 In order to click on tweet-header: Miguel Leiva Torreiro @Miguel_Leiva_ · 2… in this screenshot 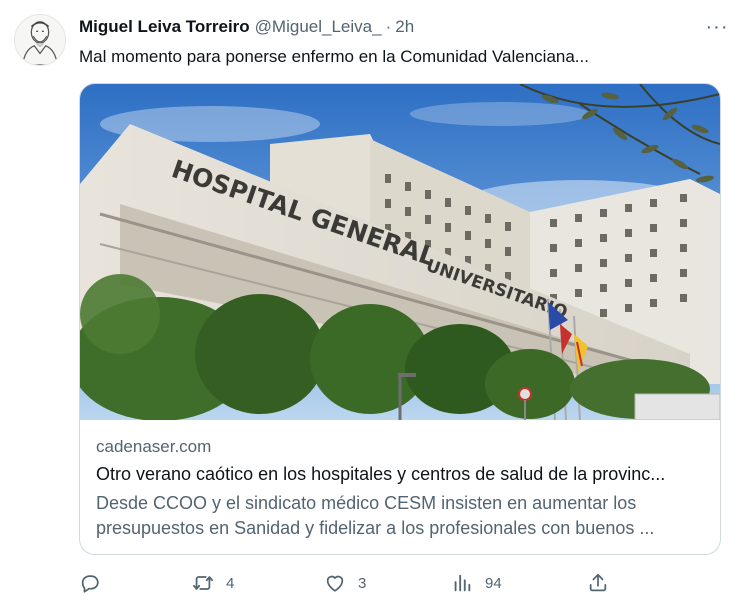, I will do `click(404, 27)`.